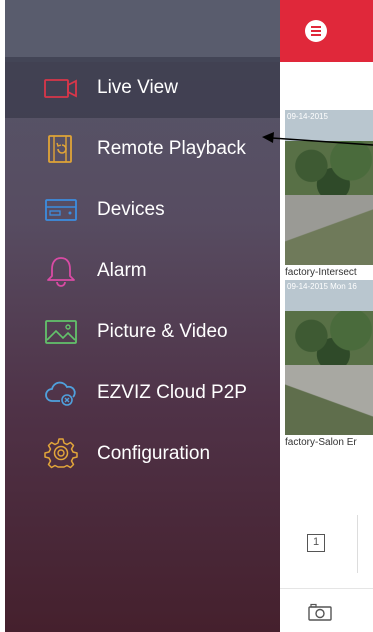  What do you see at coordinates (320, 612) in the screenshot?
I see `camera-snapshot-icon` at bounding box center [320, 612].